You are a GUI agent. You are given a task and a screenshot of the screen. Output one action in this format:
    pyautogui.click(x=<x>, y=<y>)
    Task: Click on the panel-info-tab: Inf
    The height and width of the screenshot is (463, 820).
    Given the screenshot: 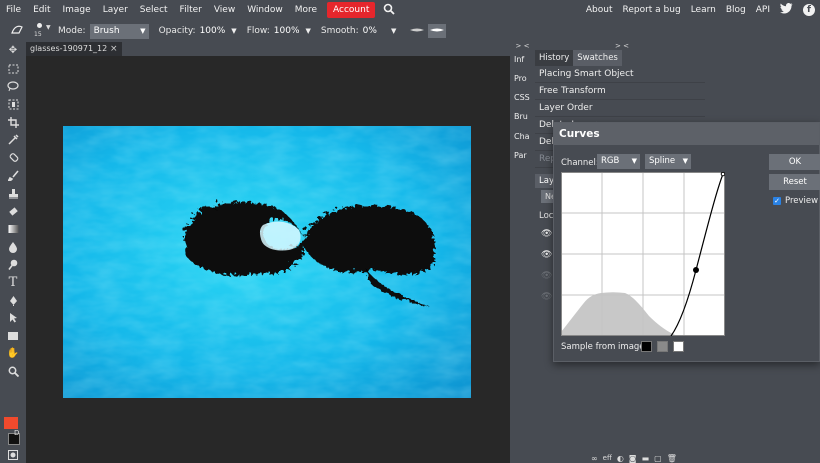 What is the action you would take?
    pyautogui.click(x=522, y=59)
    